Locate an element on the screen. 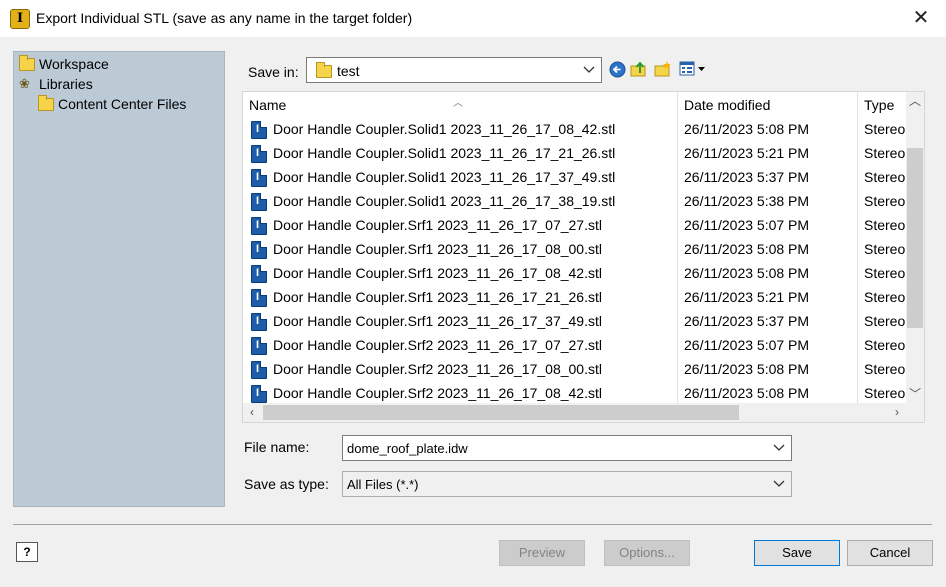 The width and height of the screenshot is (946, 587). place-content-center-files: Content Center Files is located at coordinates (112, 104).